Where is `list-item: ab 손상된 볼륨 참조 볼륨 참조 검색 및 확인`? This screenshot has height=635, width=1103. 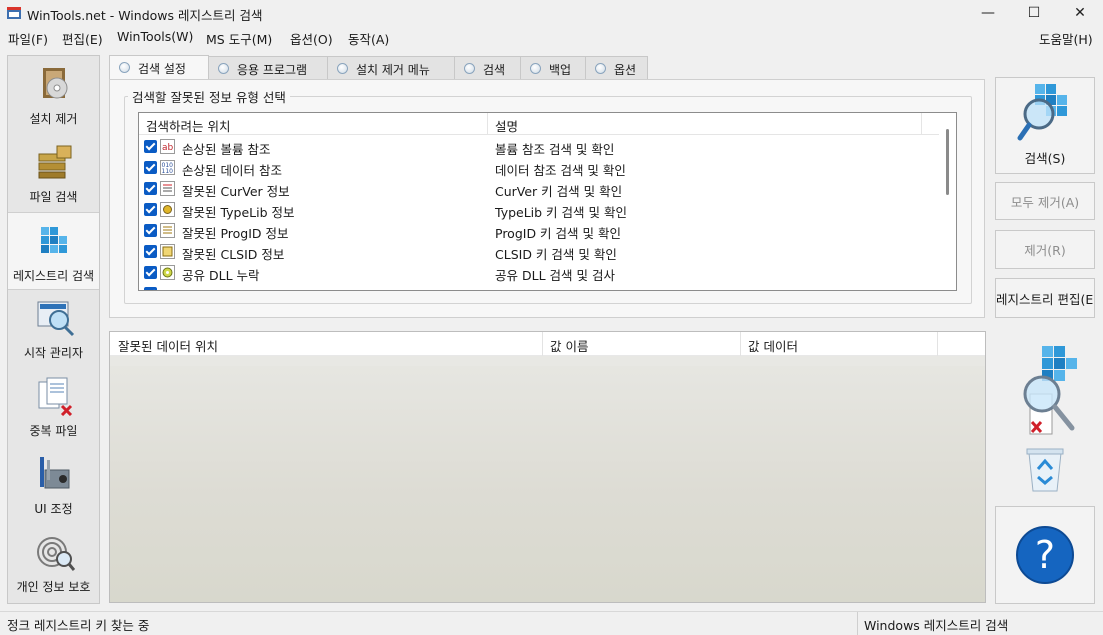 list-item: ab 손상된 볼륨 참조 볼륨 참조 검색 및 확인 is located at coordinates (539, 146).